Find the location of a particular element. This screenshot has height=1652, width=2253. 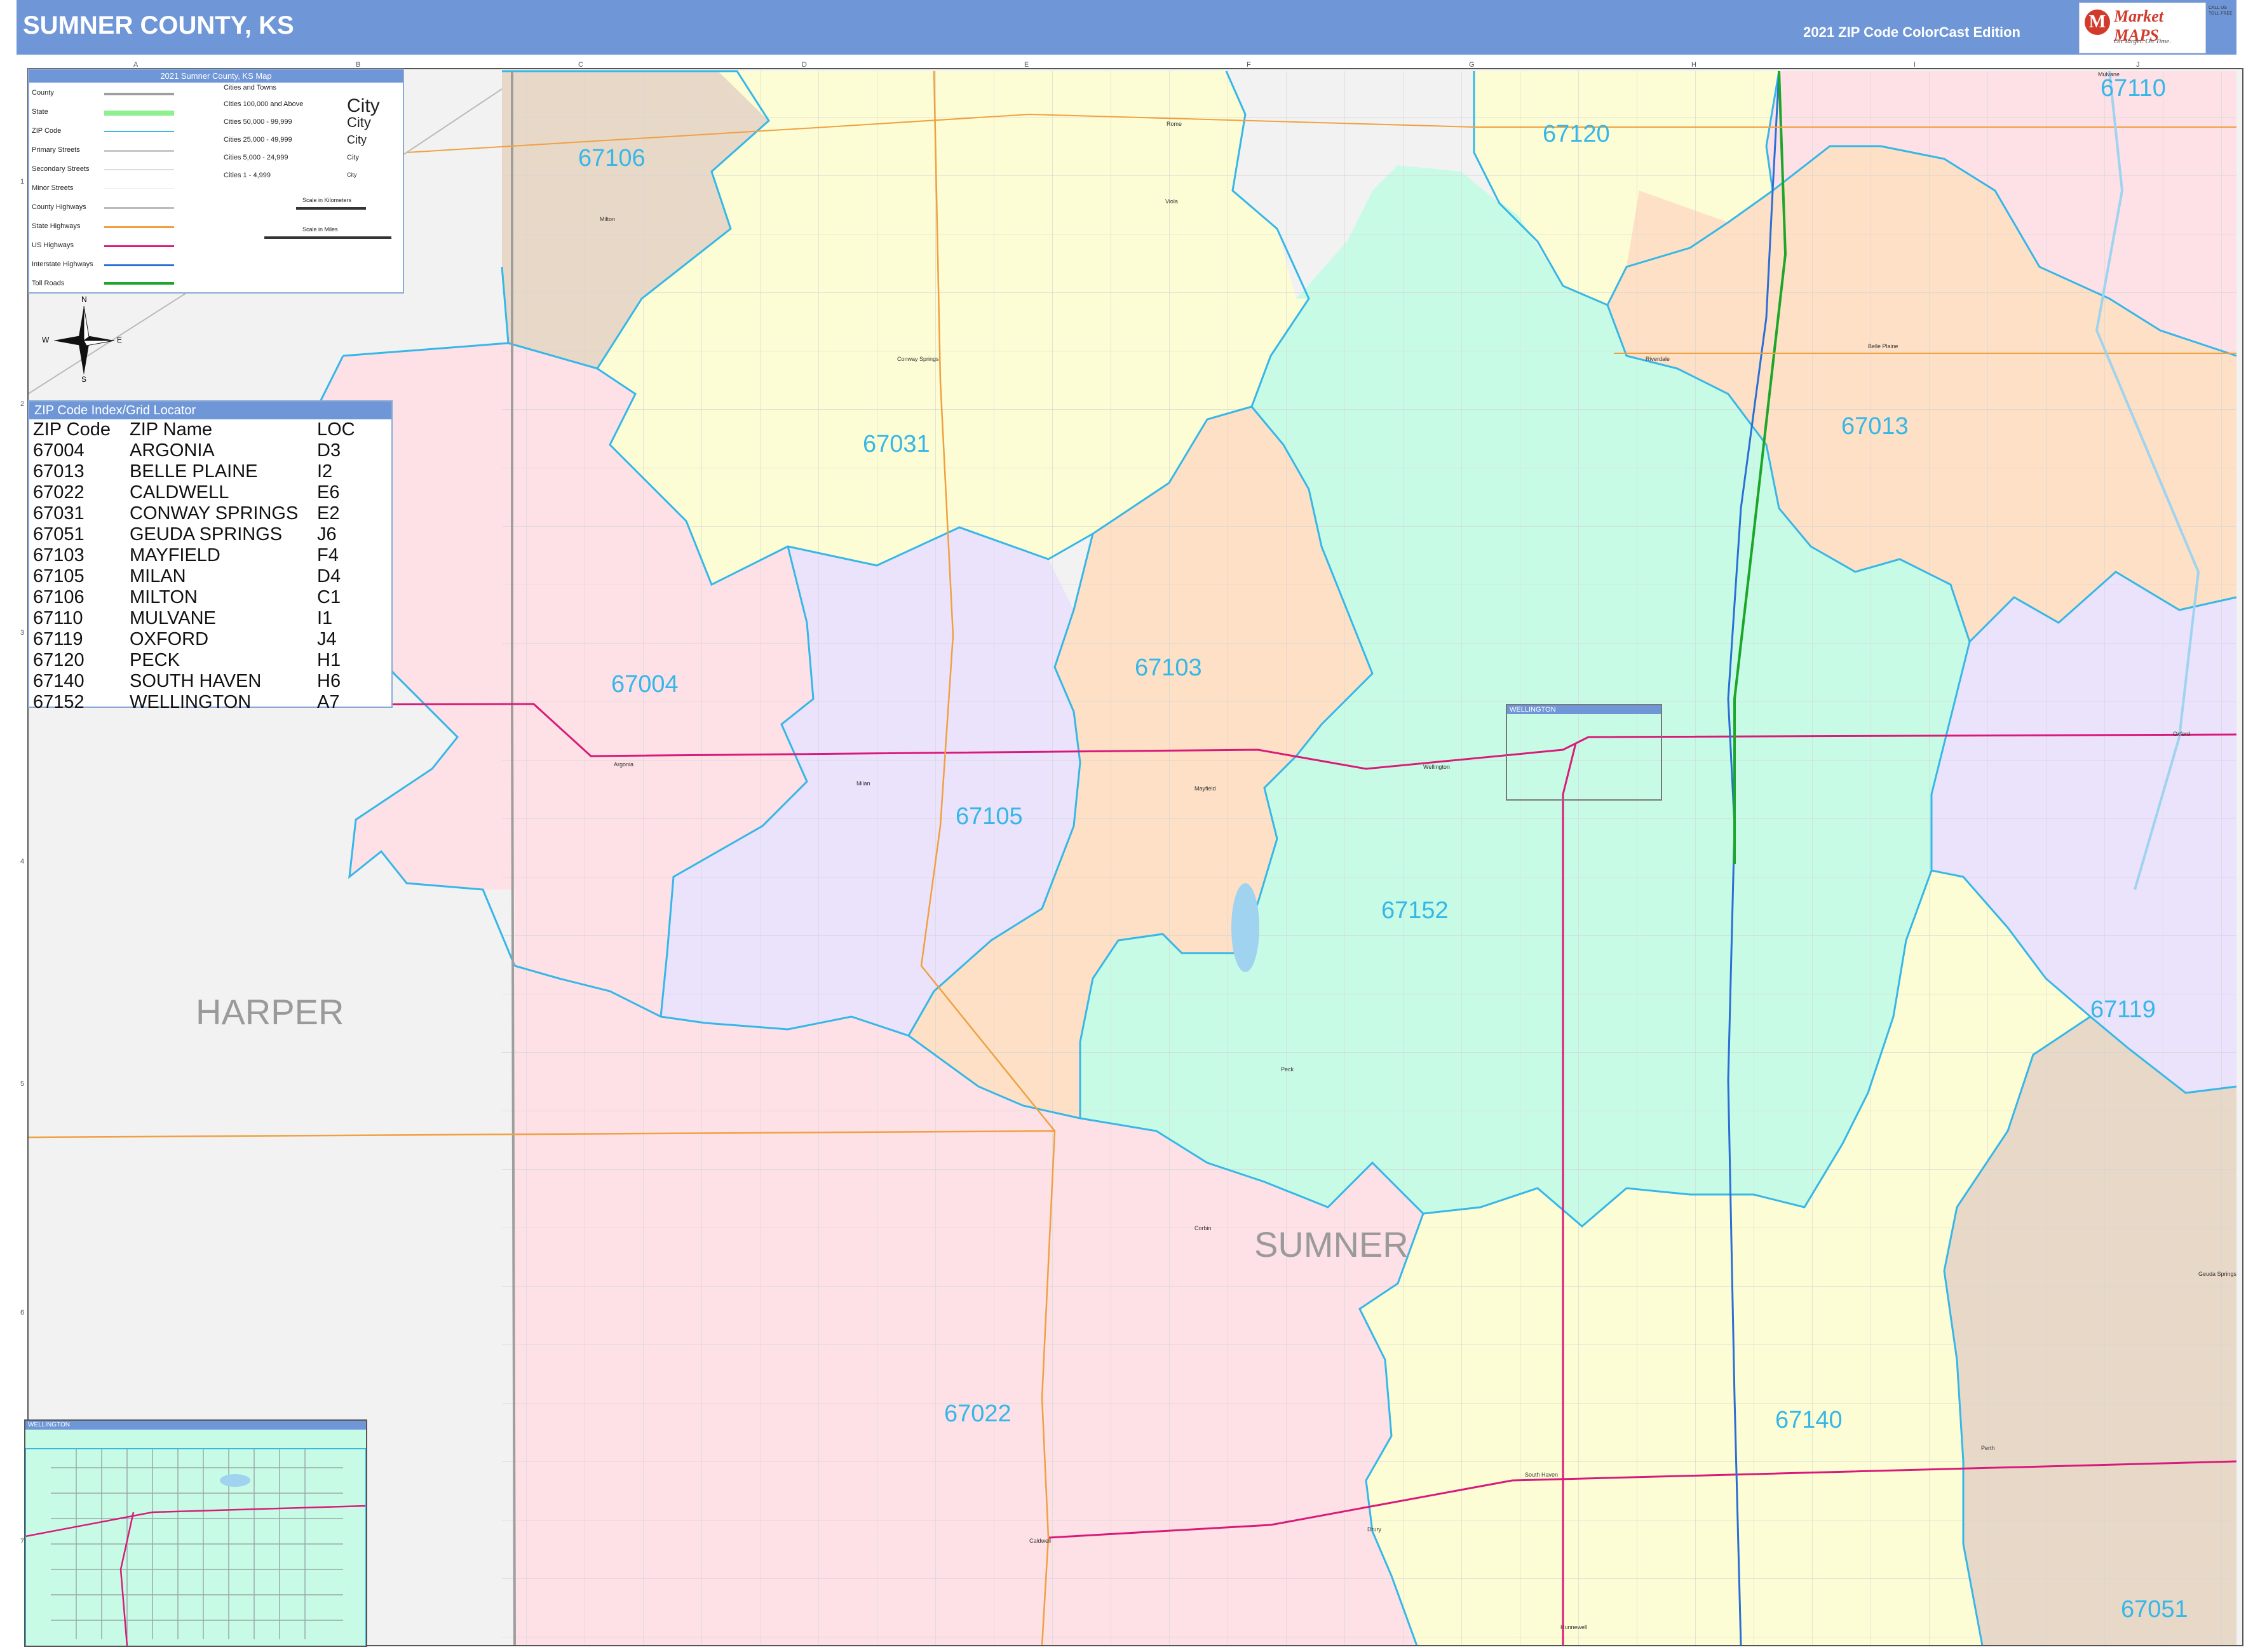

zip-loc: A7 is located at coordinates (328, 702).